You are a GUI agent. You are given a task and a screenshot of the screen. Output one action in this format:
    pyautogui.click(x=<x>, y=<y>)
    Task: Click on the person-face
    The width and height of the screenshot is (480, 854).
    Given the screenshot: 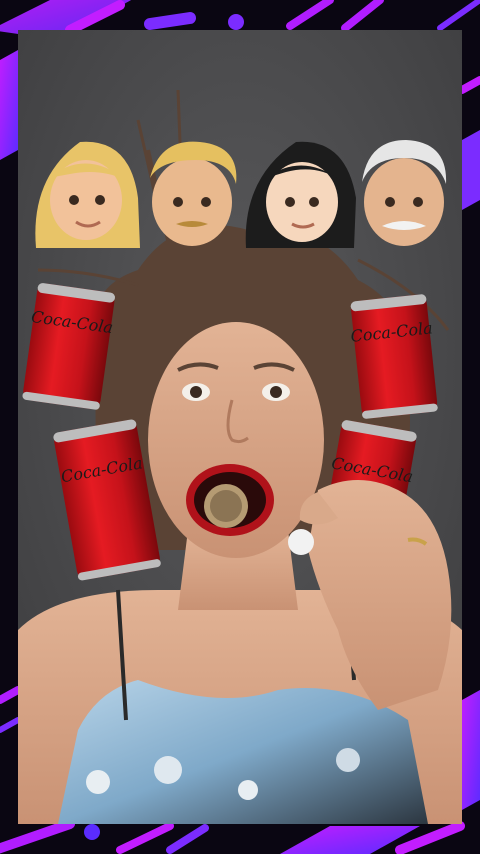 What is the action you would take?
    pyautogui.click(x=236, y=440)
    